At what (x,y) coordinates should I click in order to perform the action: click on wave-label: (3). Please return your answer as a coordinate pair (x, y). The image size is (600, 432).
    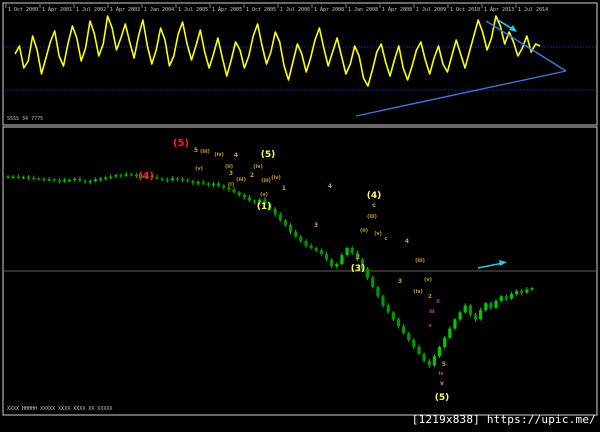
    Looking at the image, I should click on (358, 269).